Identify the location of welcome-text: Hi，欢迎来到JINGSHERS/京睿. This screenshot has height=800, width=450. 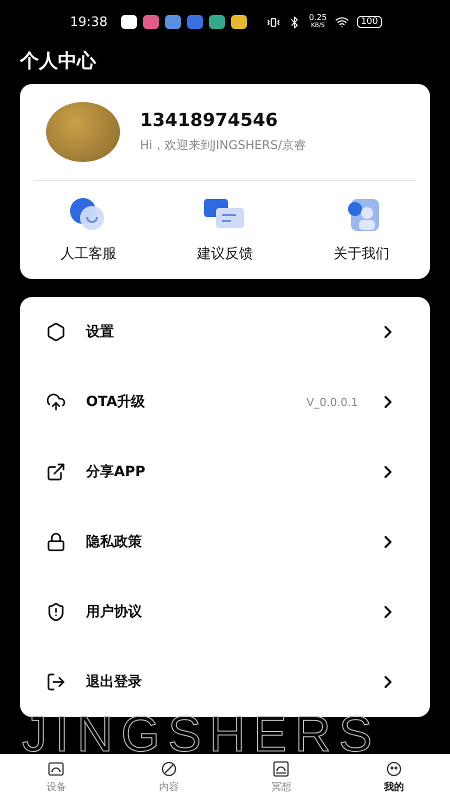
(223, 145).